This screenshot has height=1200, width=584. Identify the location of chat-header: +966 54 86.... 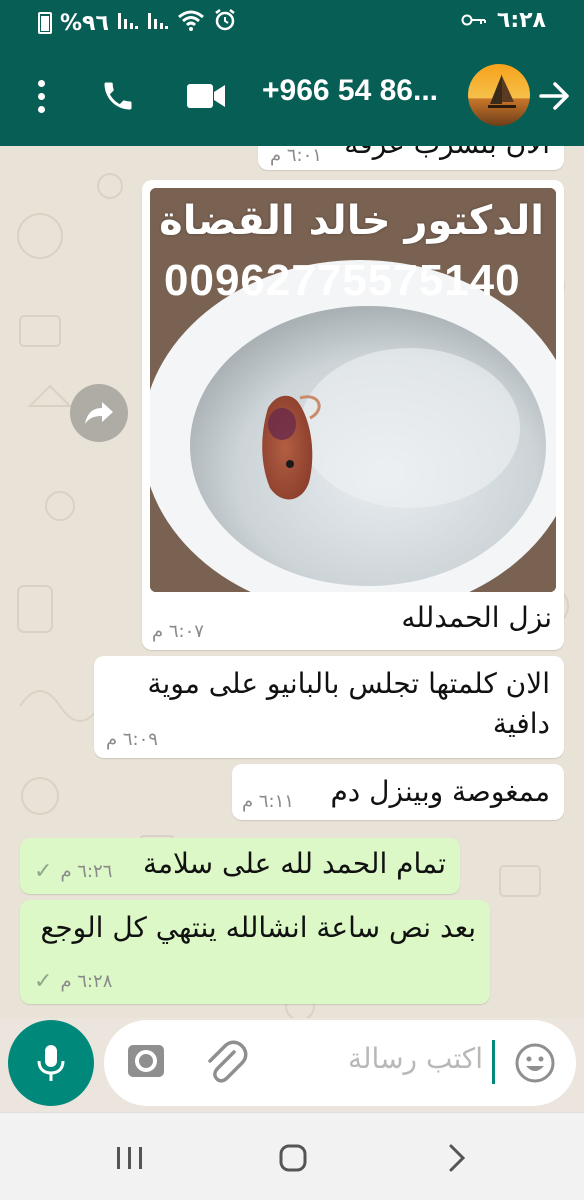
(292, 95).